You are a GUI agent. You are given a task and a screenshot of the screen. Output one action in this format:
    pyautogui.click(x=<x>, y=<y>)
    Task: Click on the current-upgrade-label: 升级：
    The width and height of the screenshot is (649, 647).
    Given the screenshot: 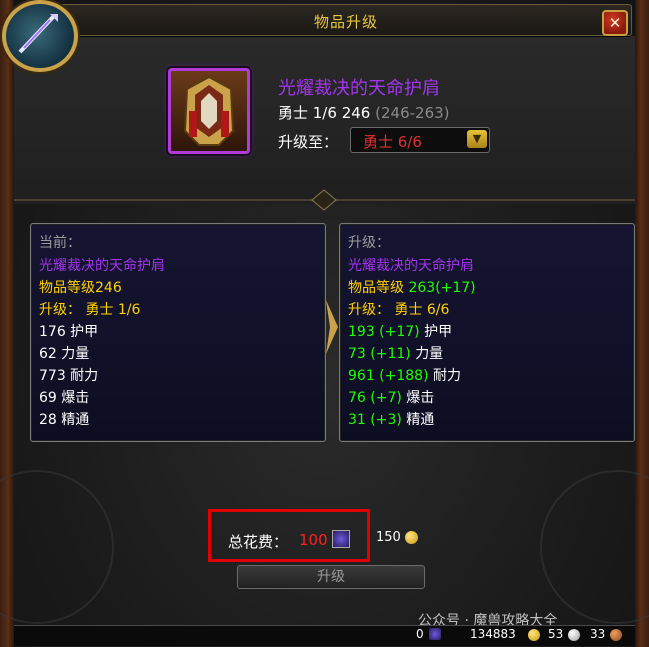 What is the action you would take?
    pyautogui.click(x=60, y=310)
    